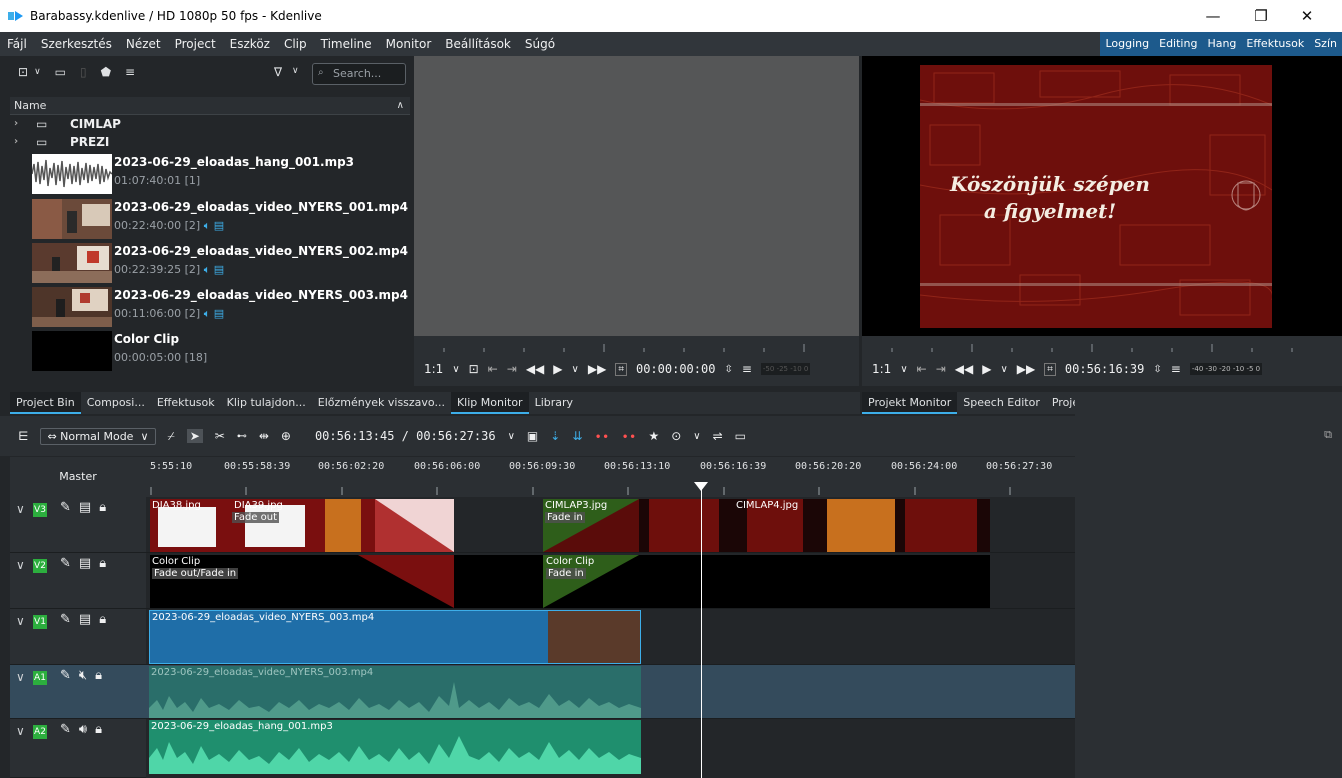 The image size is (1342, 778). Describe the element at coordinates (40, 566) in the screenshot. I see `track-badge: V2` at that location.